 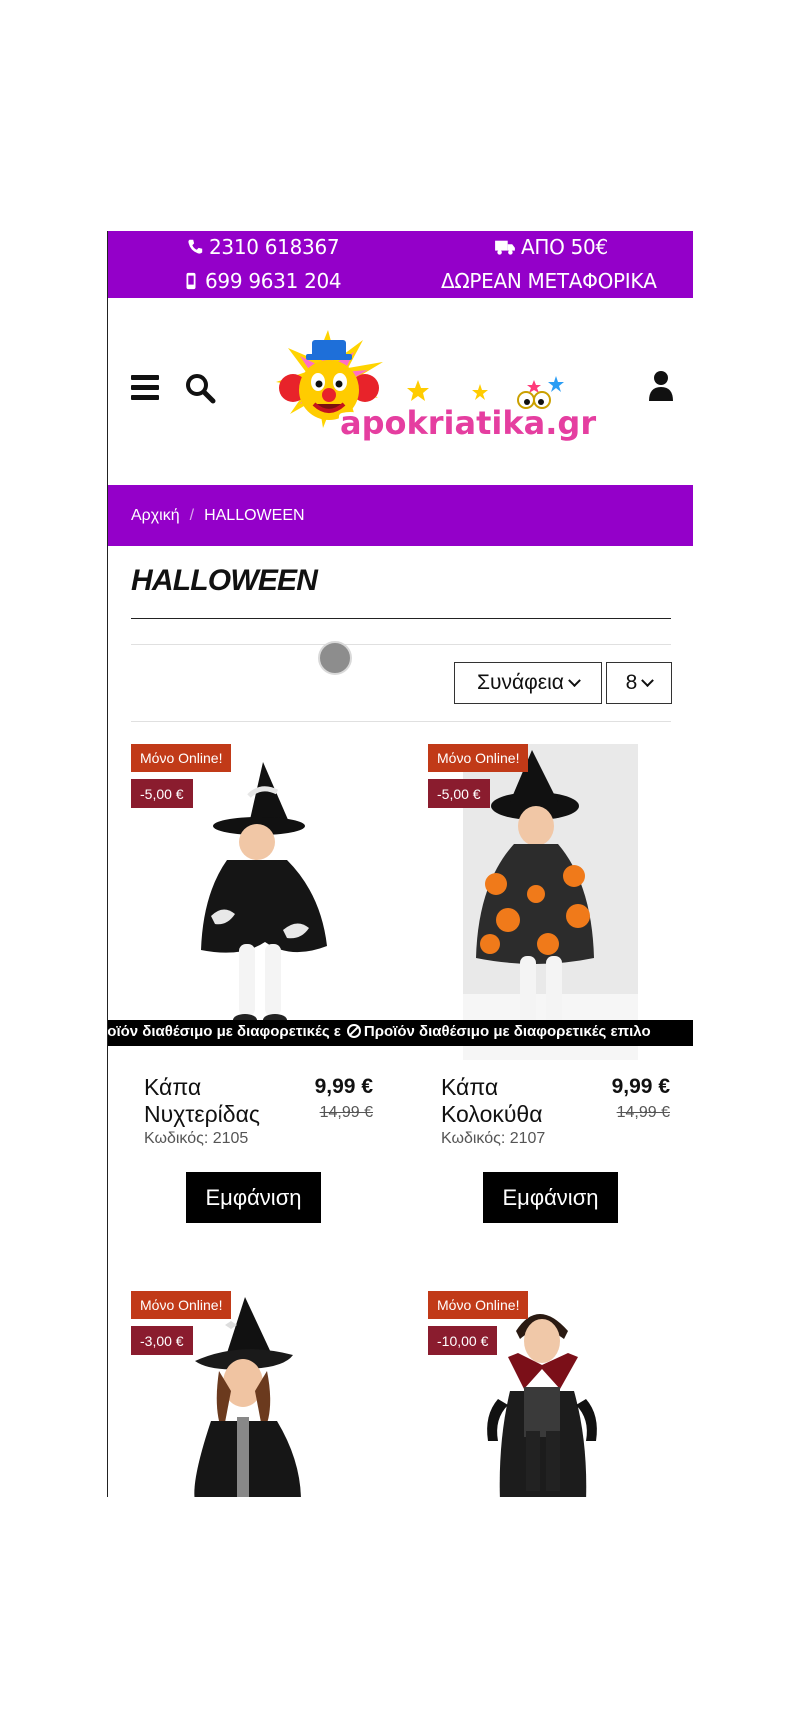 I want to click on free-shipping-line-1: ΑΠΟ 50€, so click(x=551, y=247).